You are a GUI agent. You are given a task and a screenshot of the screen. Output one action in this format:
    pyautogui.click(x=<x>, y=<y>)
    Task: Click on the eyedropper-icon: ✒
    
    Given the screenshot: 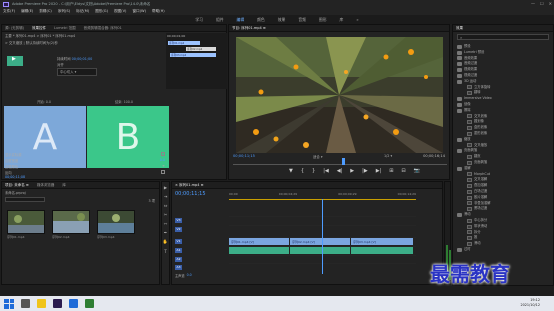 What is the action you would take?
    pyautogui.click(x=163, y=166)
    